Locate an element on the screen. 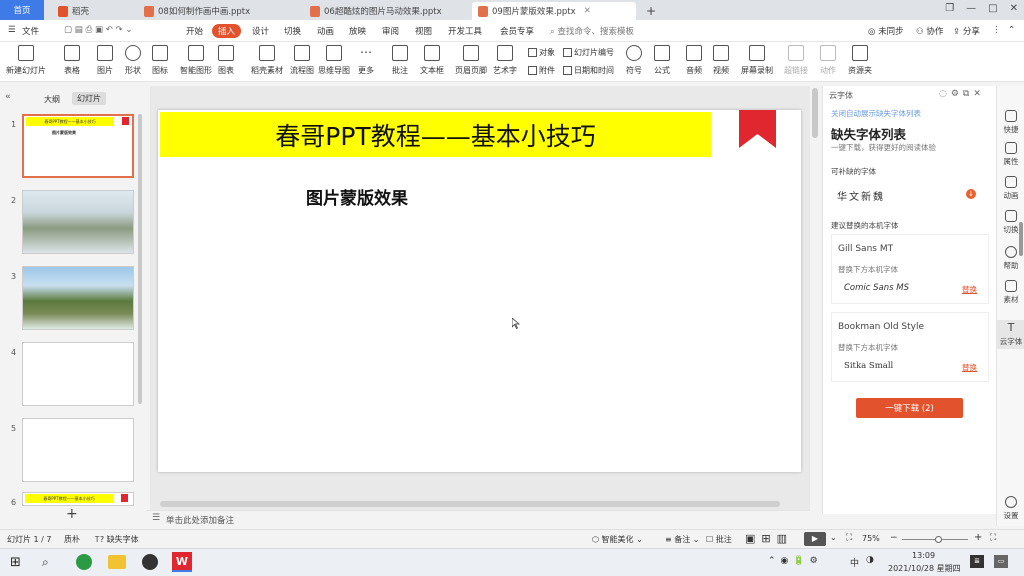 Image resolution: width=1024 pixels, height=576 pixels. notes-bar: ☰ 单击此处添加备注 is located at coordinates (478, 518).